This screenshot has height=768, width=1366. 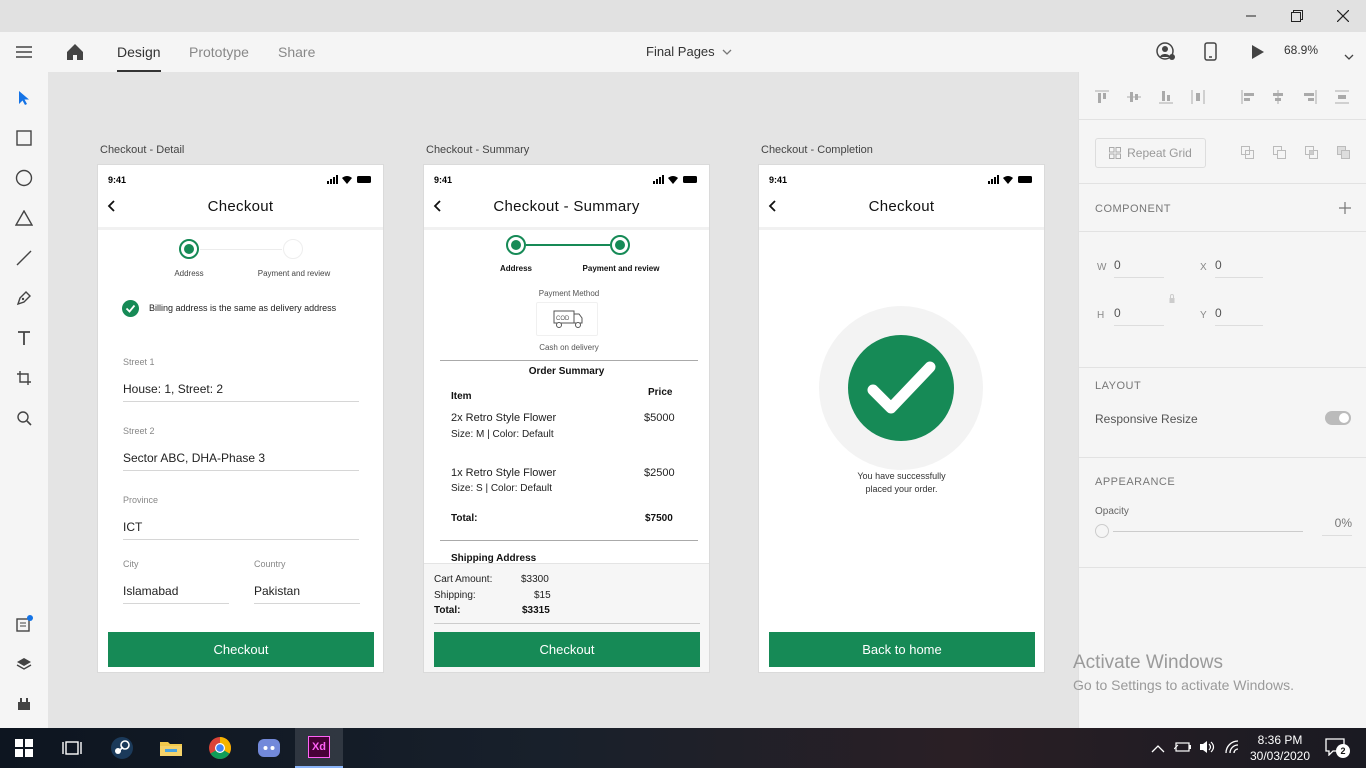 What do you see at coordinates (219, 52) in the screenshot?
I see `tab-prototype: Prototype` at bounding box center [219, 52].